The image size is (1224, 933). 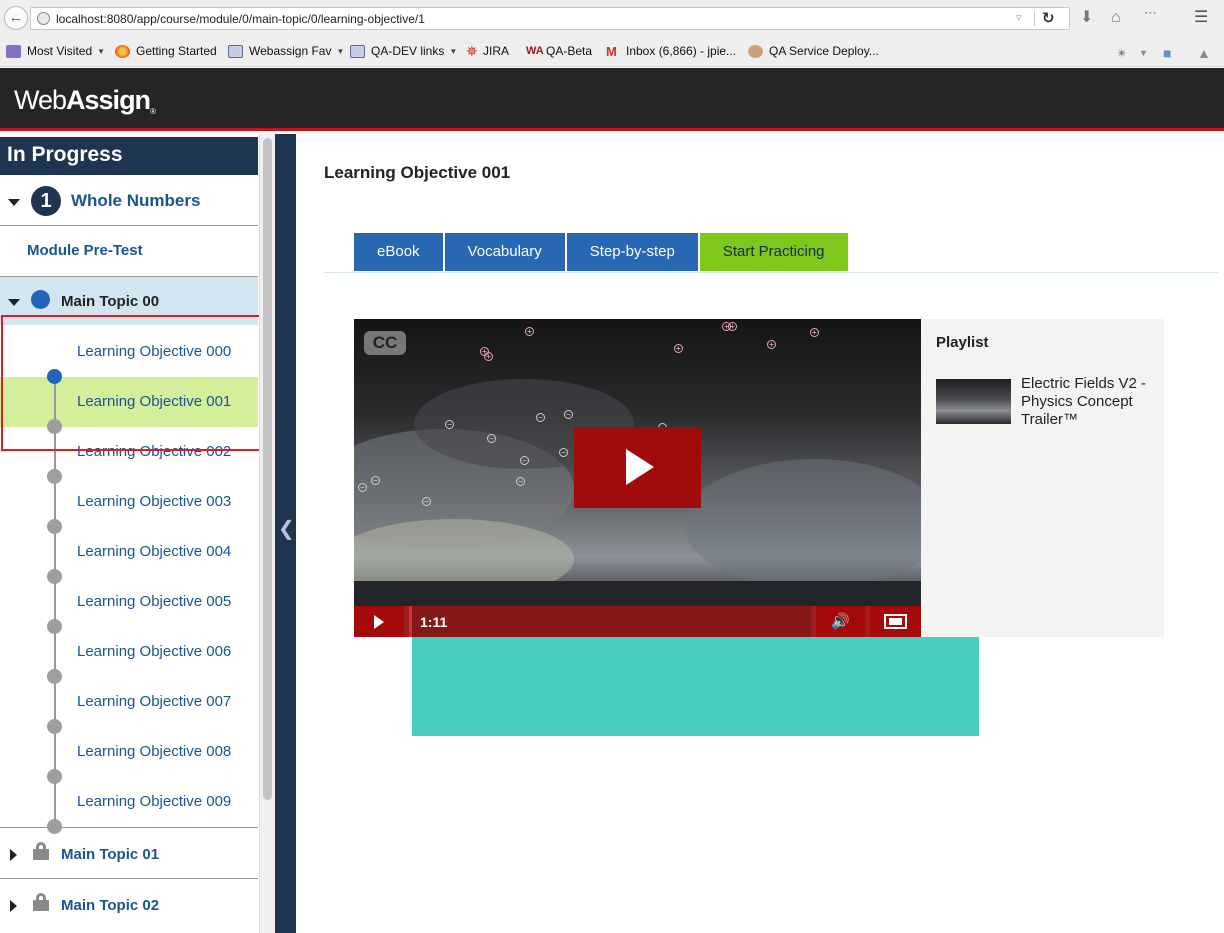 I want to click on bookmark-qa-dev-links: QA-DEV links ▼, so click(x=403, y=51).